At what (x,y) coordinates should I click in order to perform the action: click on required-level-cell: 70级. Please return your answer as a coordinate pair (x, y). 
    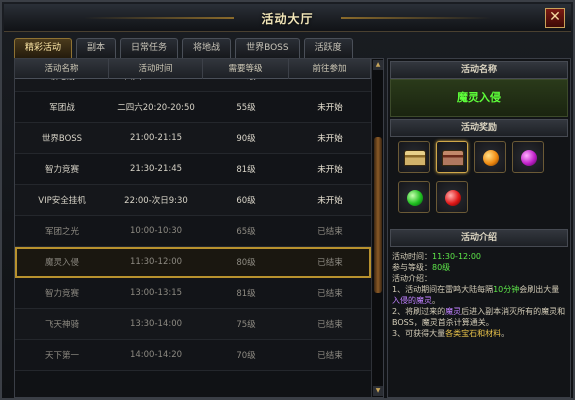
    Looking at the image, I should click on (246, 356).